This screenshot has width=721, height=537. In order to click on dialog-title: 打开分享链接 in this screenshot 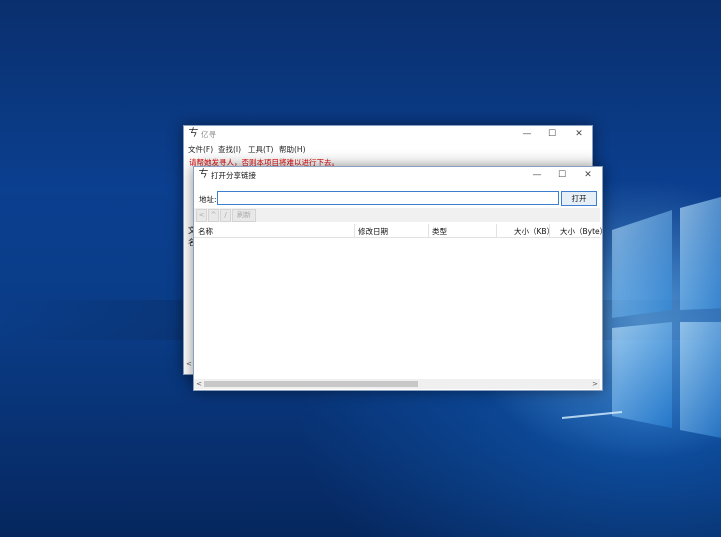, I will do `click(233, 175)`.